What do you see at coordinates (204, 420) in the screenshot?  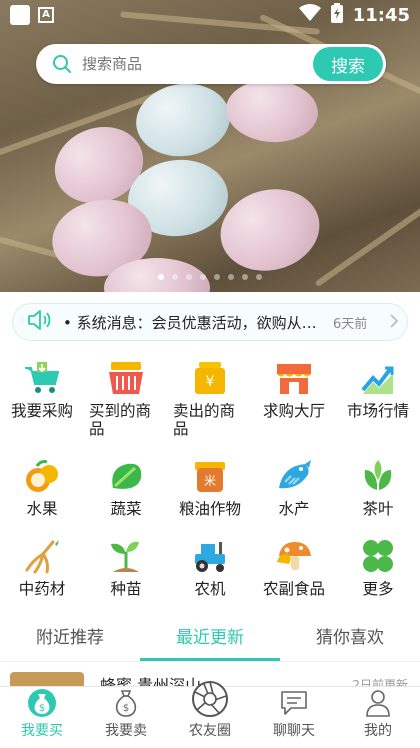 I see `grid-item-label: 卖出的商品` at bounding box center [204, 420].